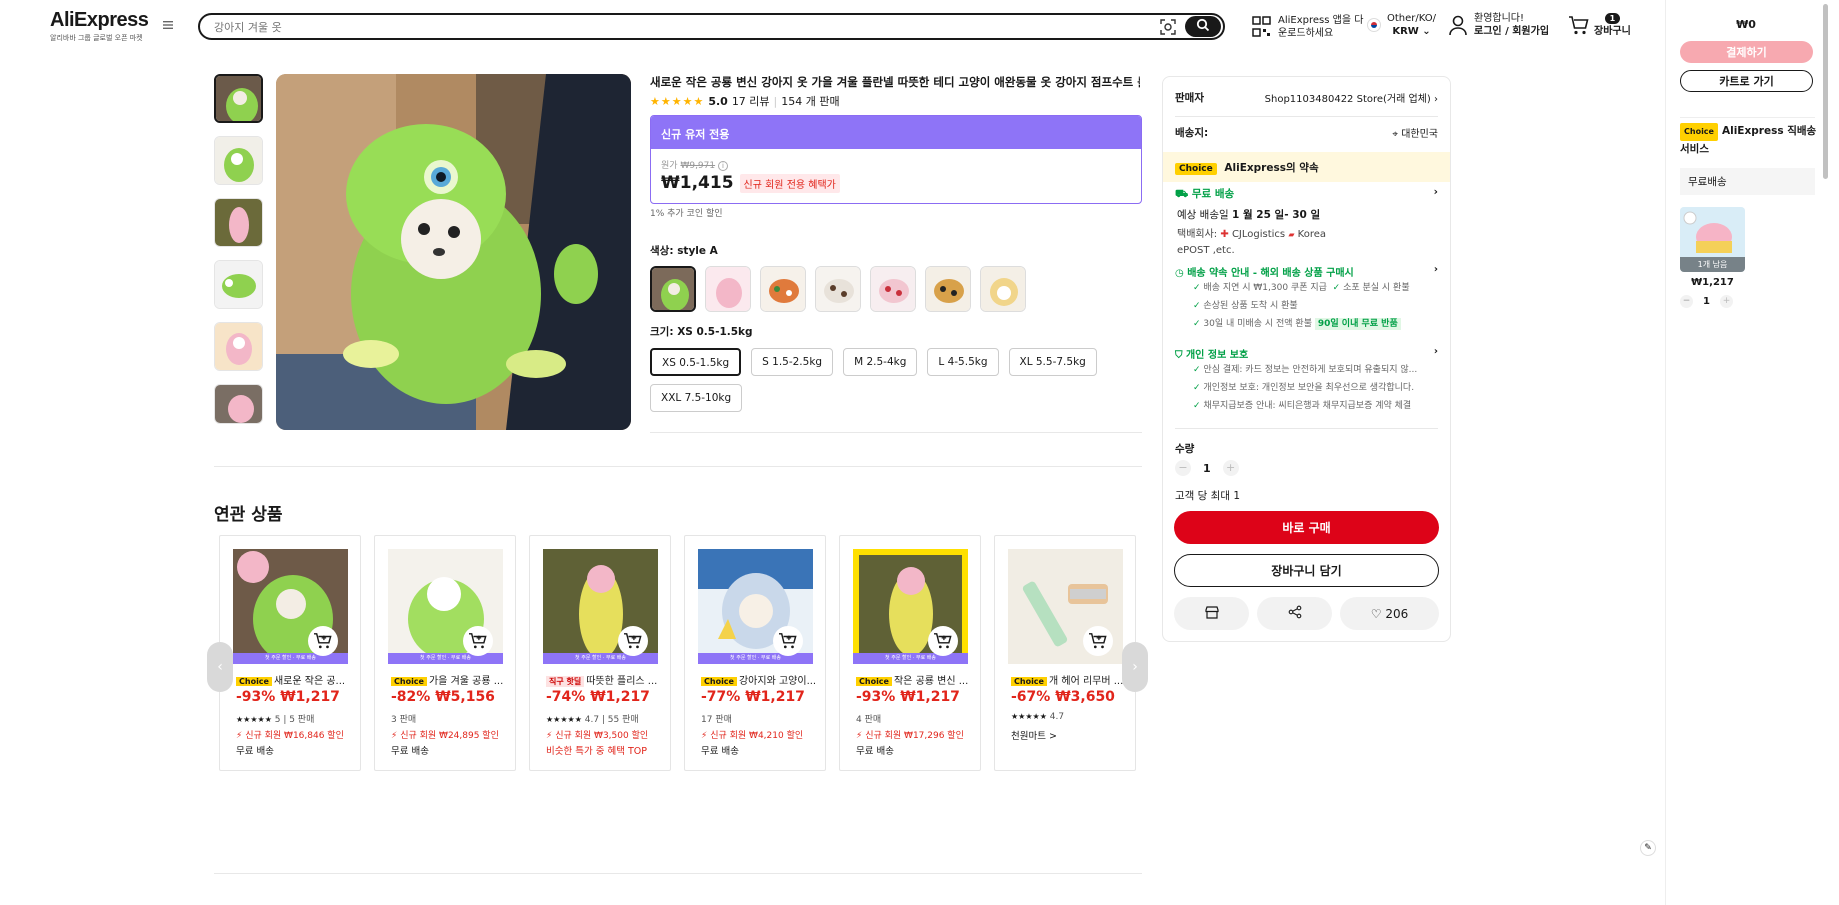 Image resolution: width=1839 pixels, height=905 pixels. Describe the element at coordinates (1648, 848) in the screenshot. I see `feedback-edit-icon: ✎` at that location.